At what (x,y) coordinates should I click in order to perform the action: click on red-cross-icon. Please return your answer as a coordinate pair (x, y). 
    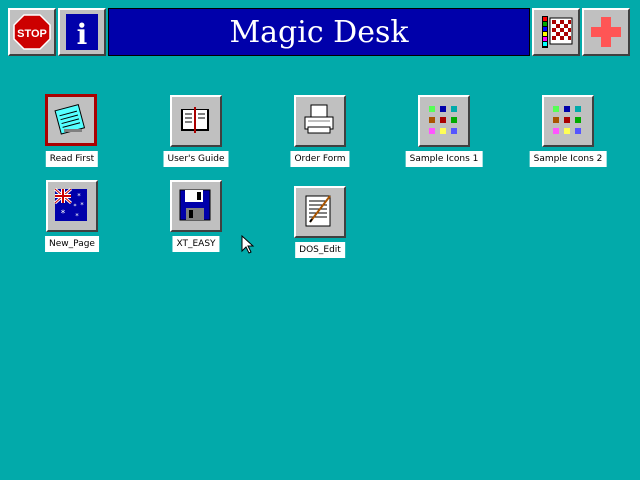
    Looking at the image, I should click on (606, 32).